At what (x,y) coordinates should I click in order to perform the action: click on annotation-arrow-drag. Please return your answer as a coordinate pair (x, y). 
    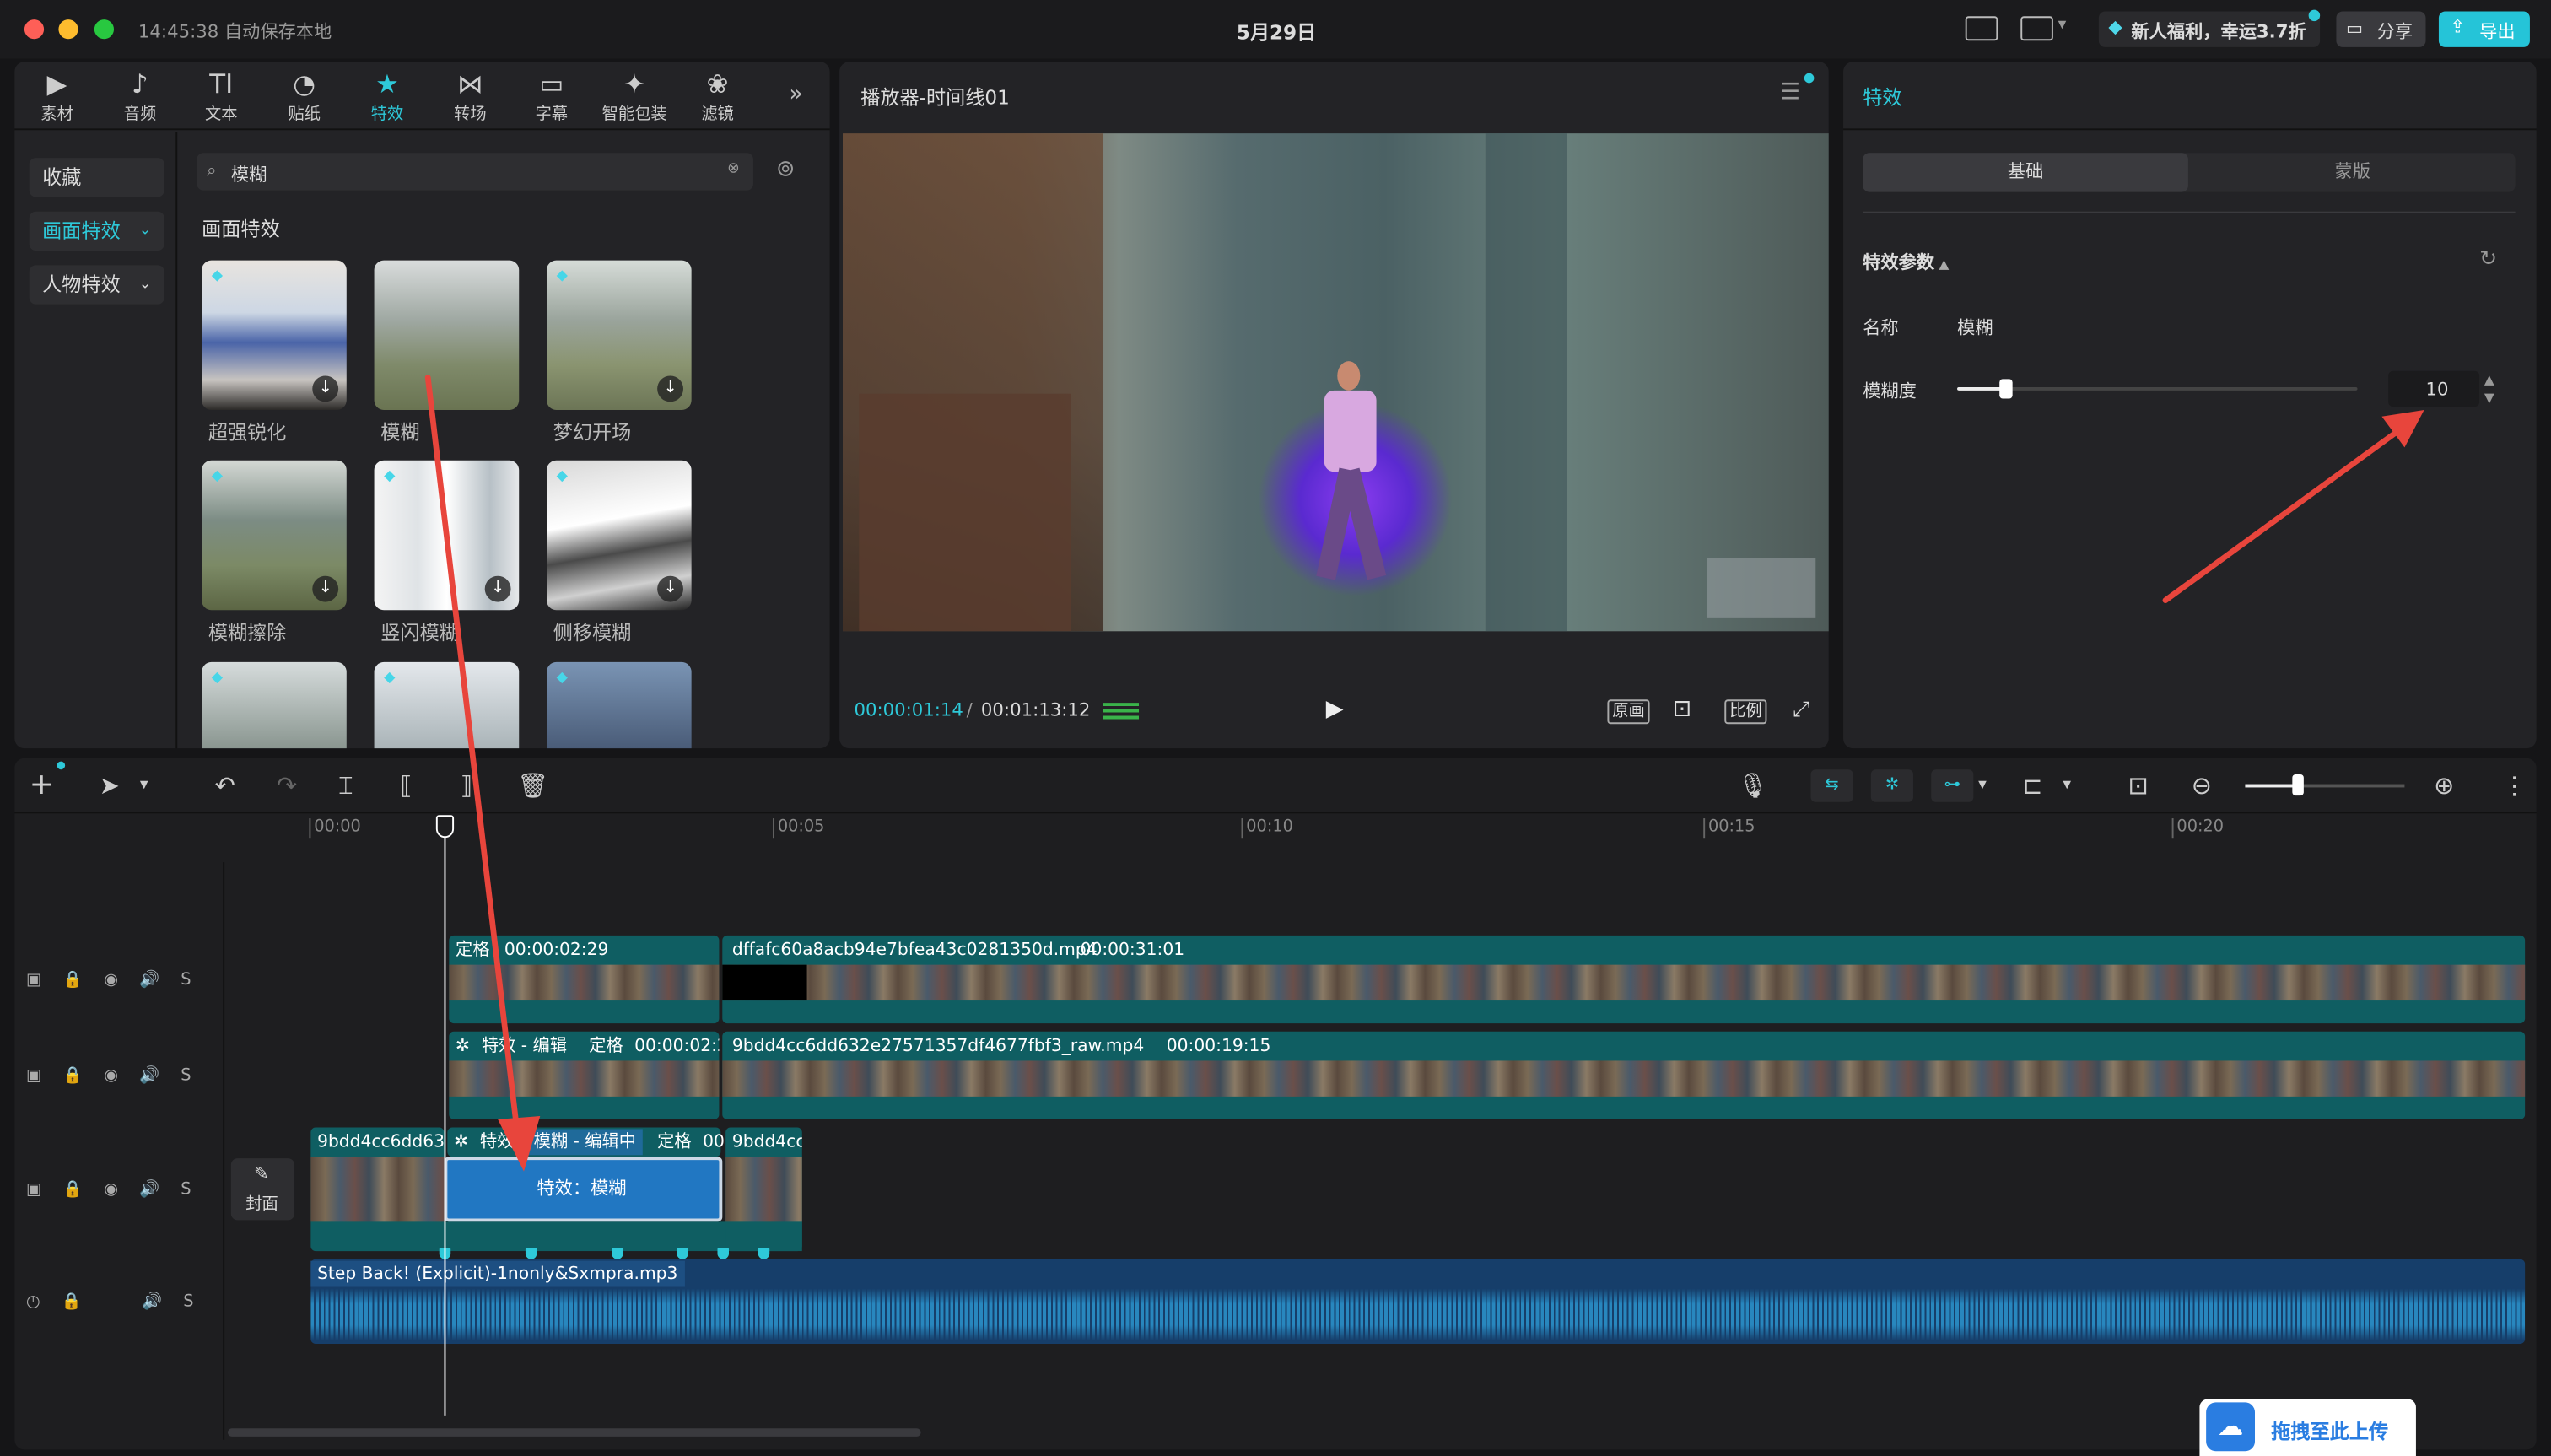
    Looking at the image, I should click on (473, 763).